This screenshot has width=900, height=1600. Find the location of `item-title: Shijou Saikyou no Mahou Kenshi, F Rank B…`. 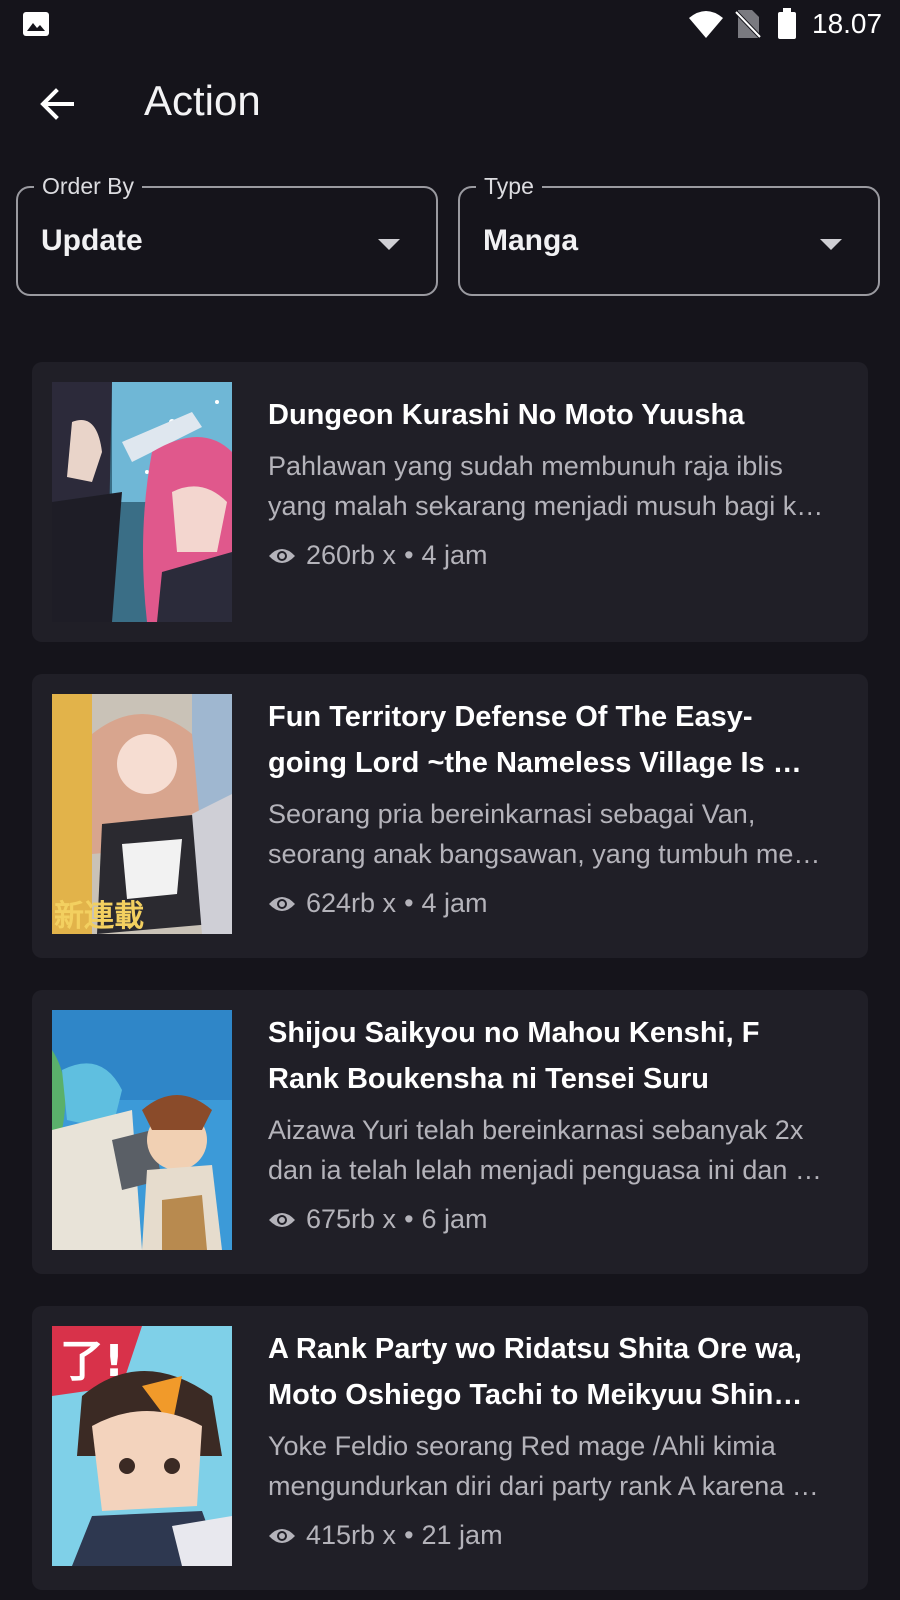

item-title: Shijou Saikyou no Mahou Kenshi, F Rank B… is located at coordinates (514, 1056).